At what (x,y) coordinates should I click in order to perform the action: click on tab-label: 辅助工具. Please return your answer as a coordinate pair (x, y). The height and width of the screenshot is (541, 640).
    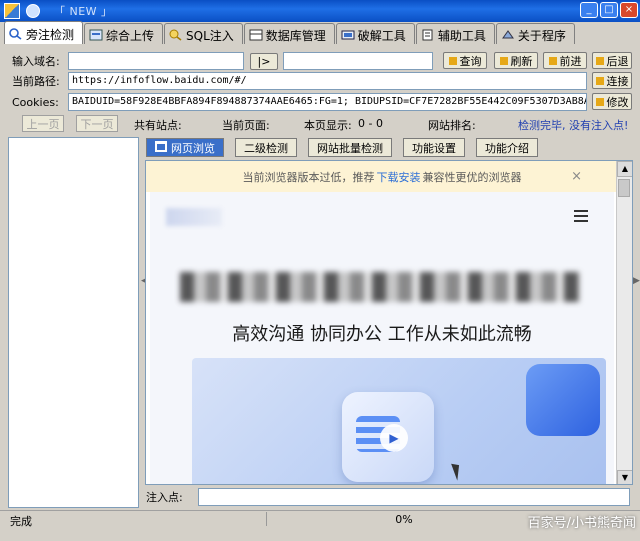
    Looking at the image, I should click on (461, 35).